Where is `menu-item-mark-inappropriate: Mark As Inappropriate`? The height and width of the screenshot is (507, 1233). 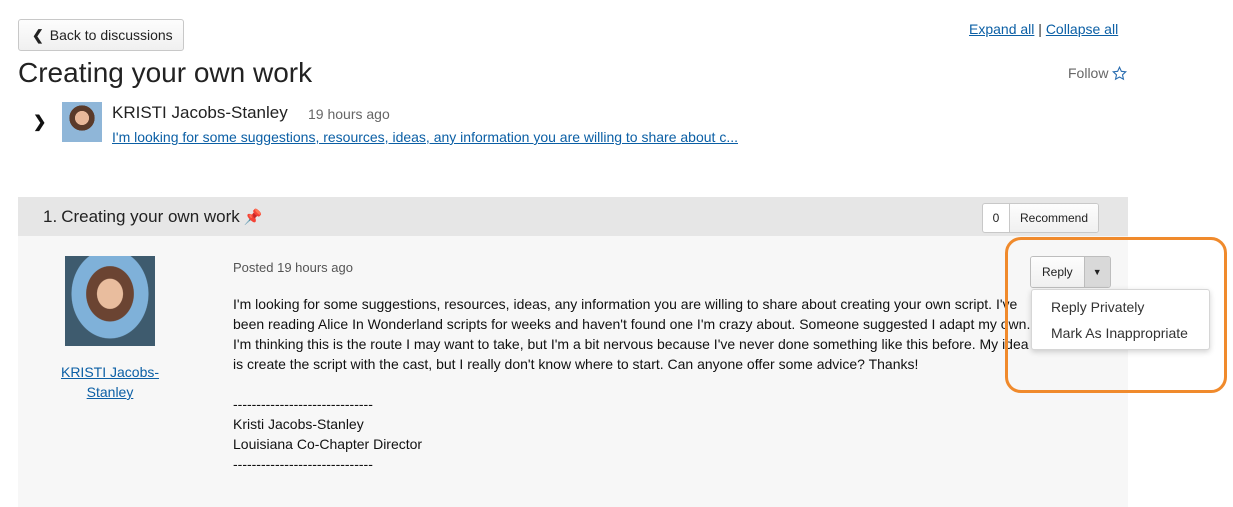 menu-item-mark-inappropriate: Mark As Inappropriate is located at coordinates (1119, 333).